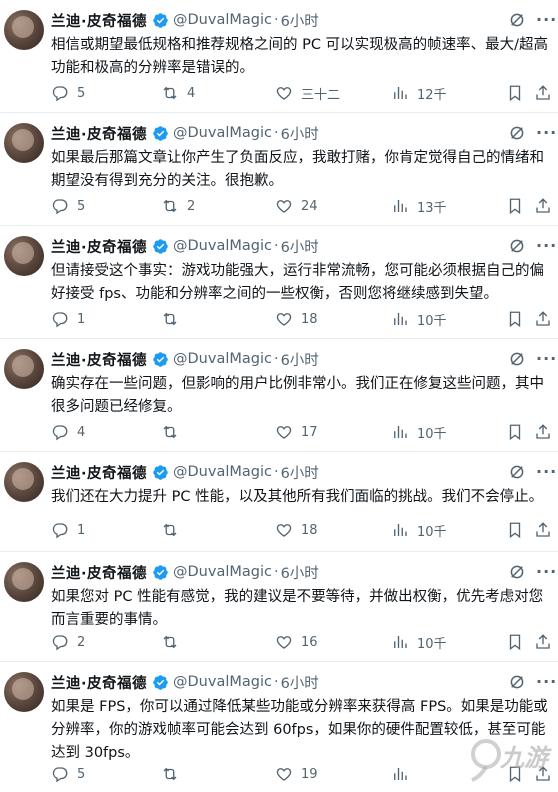 The height and width of the screenshot is (792, 558). What do you see at coordinates (400, 432) in the screenshot?
I see `views-chart-icon` at bounding box center [400, 432].